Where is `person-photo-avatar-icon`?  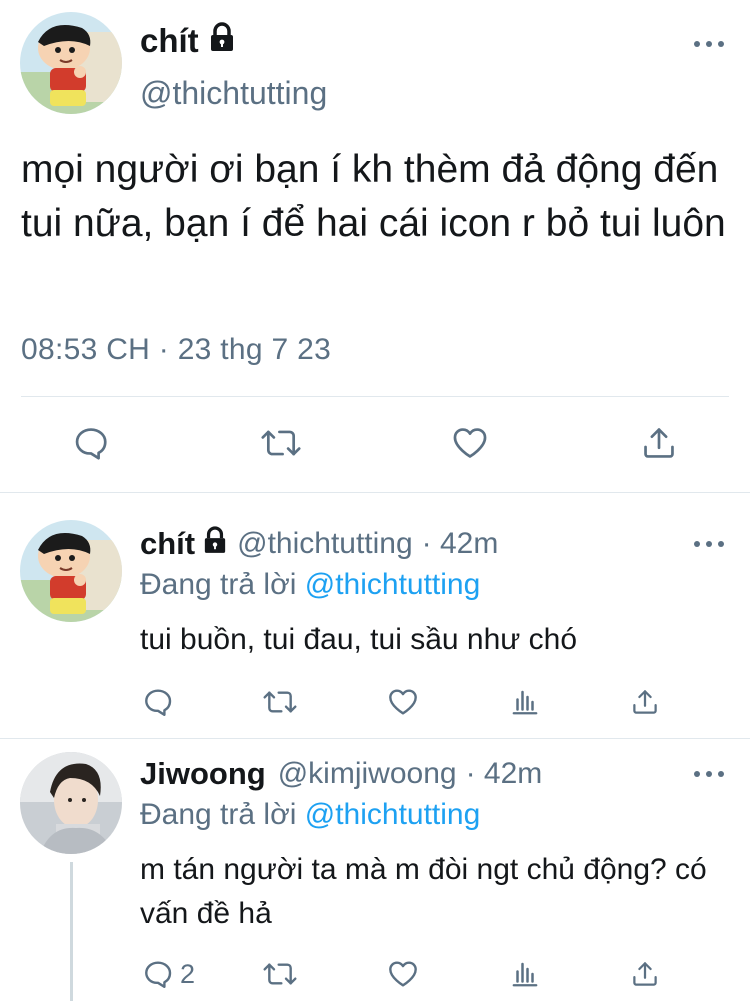 person-photo-avatar-icon is located at coordinates (71, 803).